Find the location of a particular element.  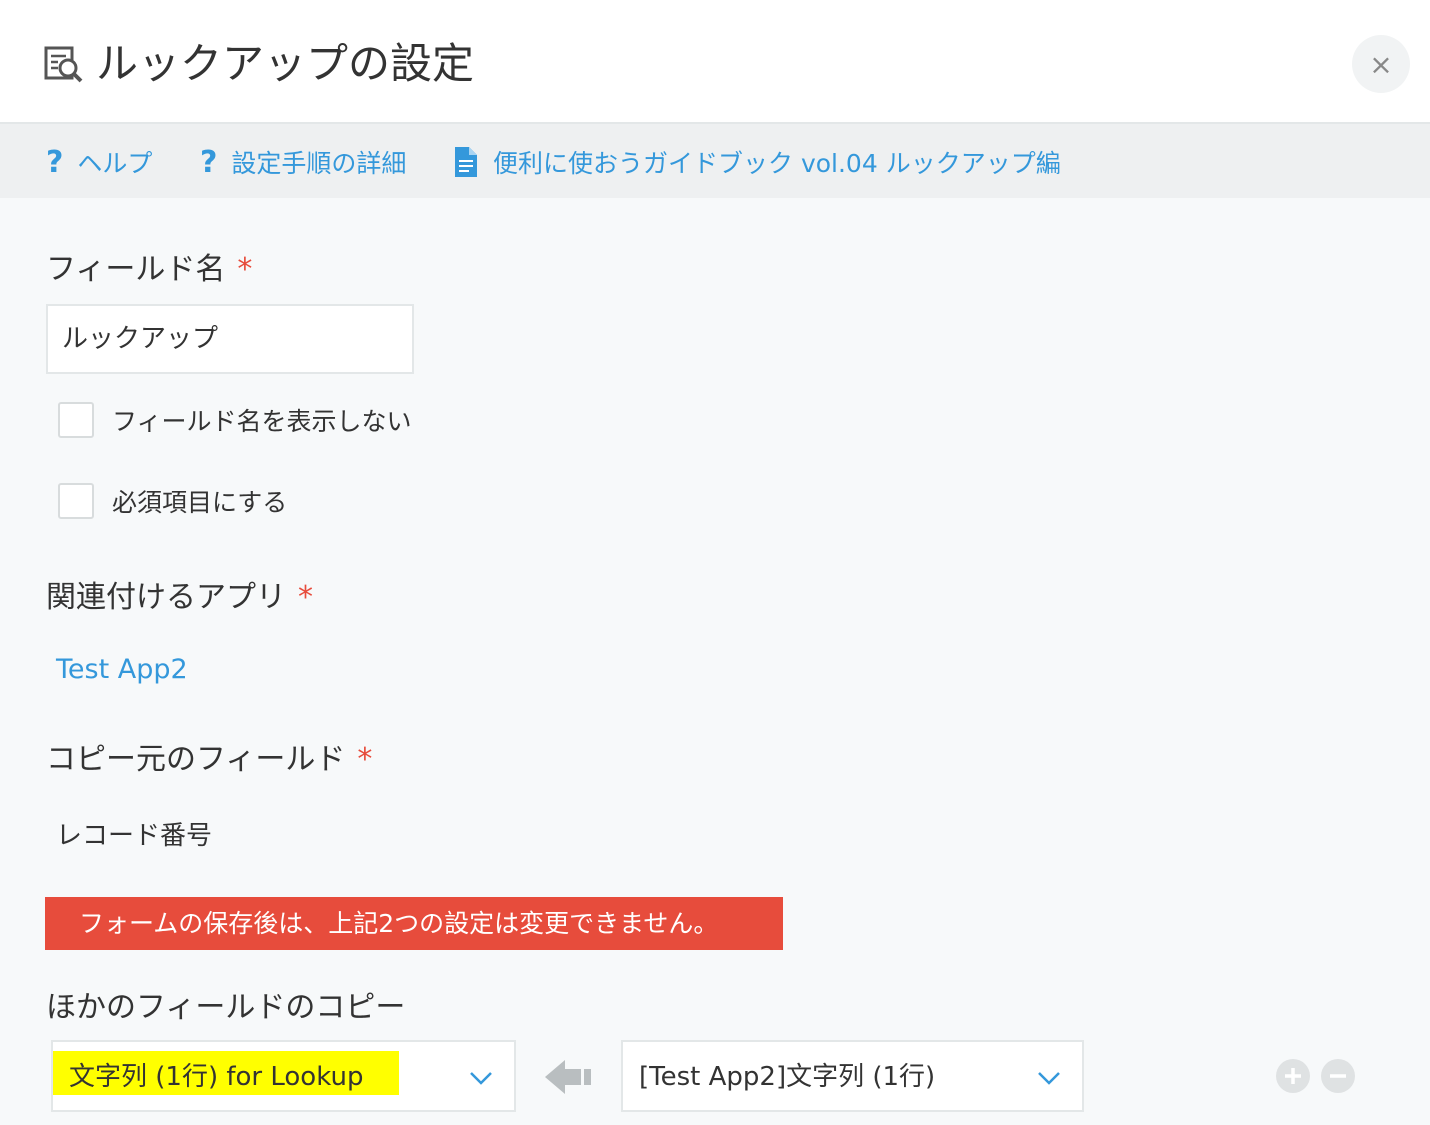

source-field-value: レコード番号 is located at coordinates (134, 836).